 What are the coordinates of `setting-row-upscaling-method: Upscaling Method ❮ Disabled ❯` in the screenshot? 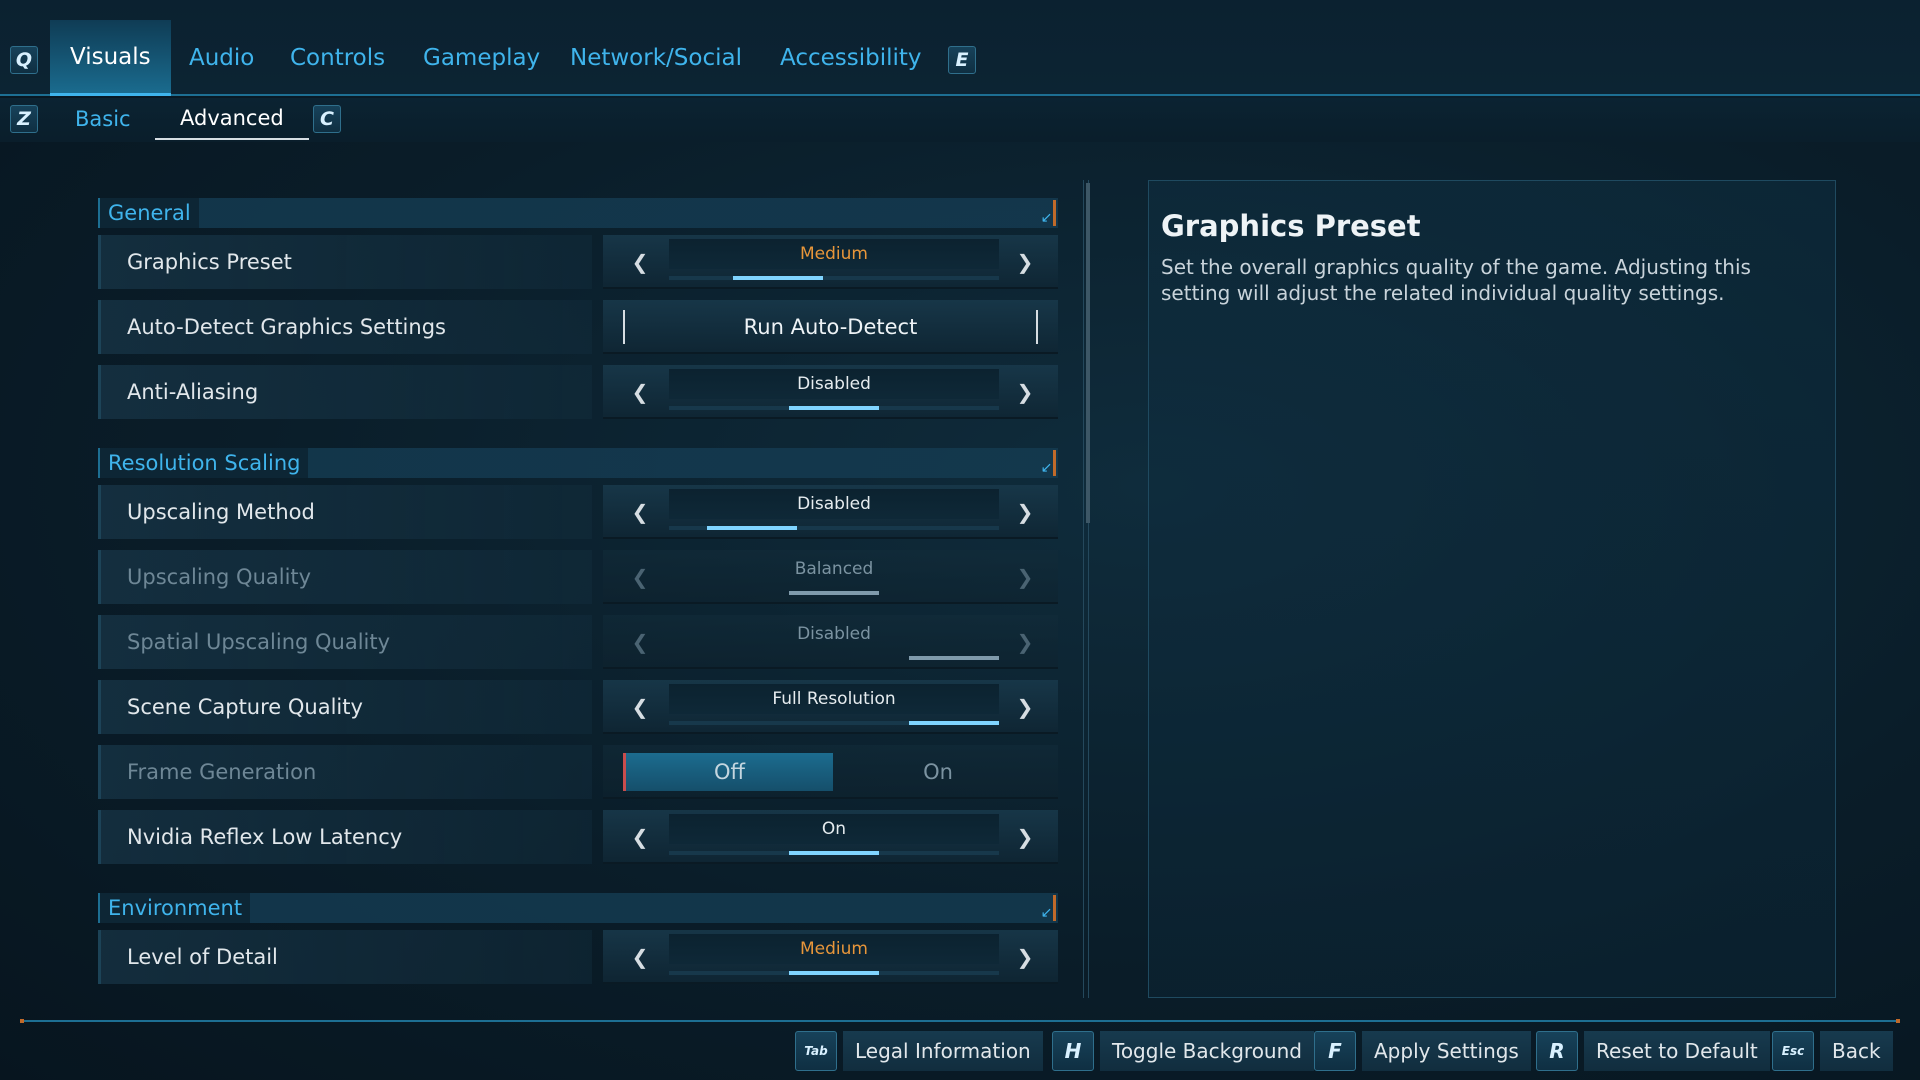 It's located at (578, 512).